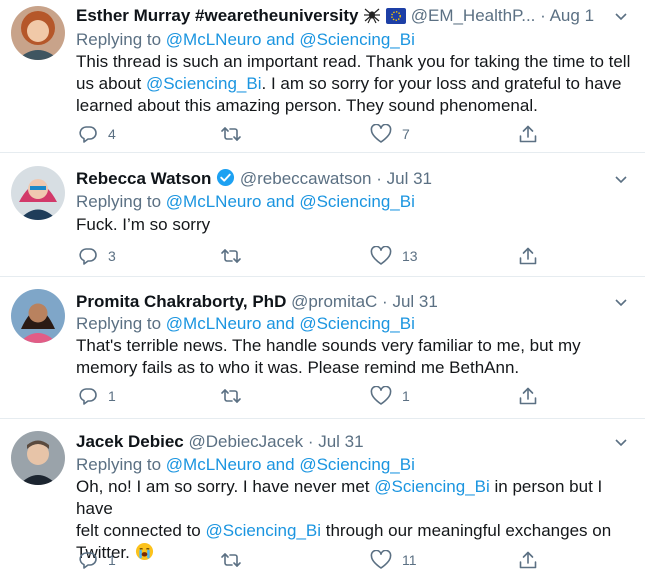  Describe the element at coordinates (572, 15) in the screenshot. I see `tweet-date: Aug 1` at that location.